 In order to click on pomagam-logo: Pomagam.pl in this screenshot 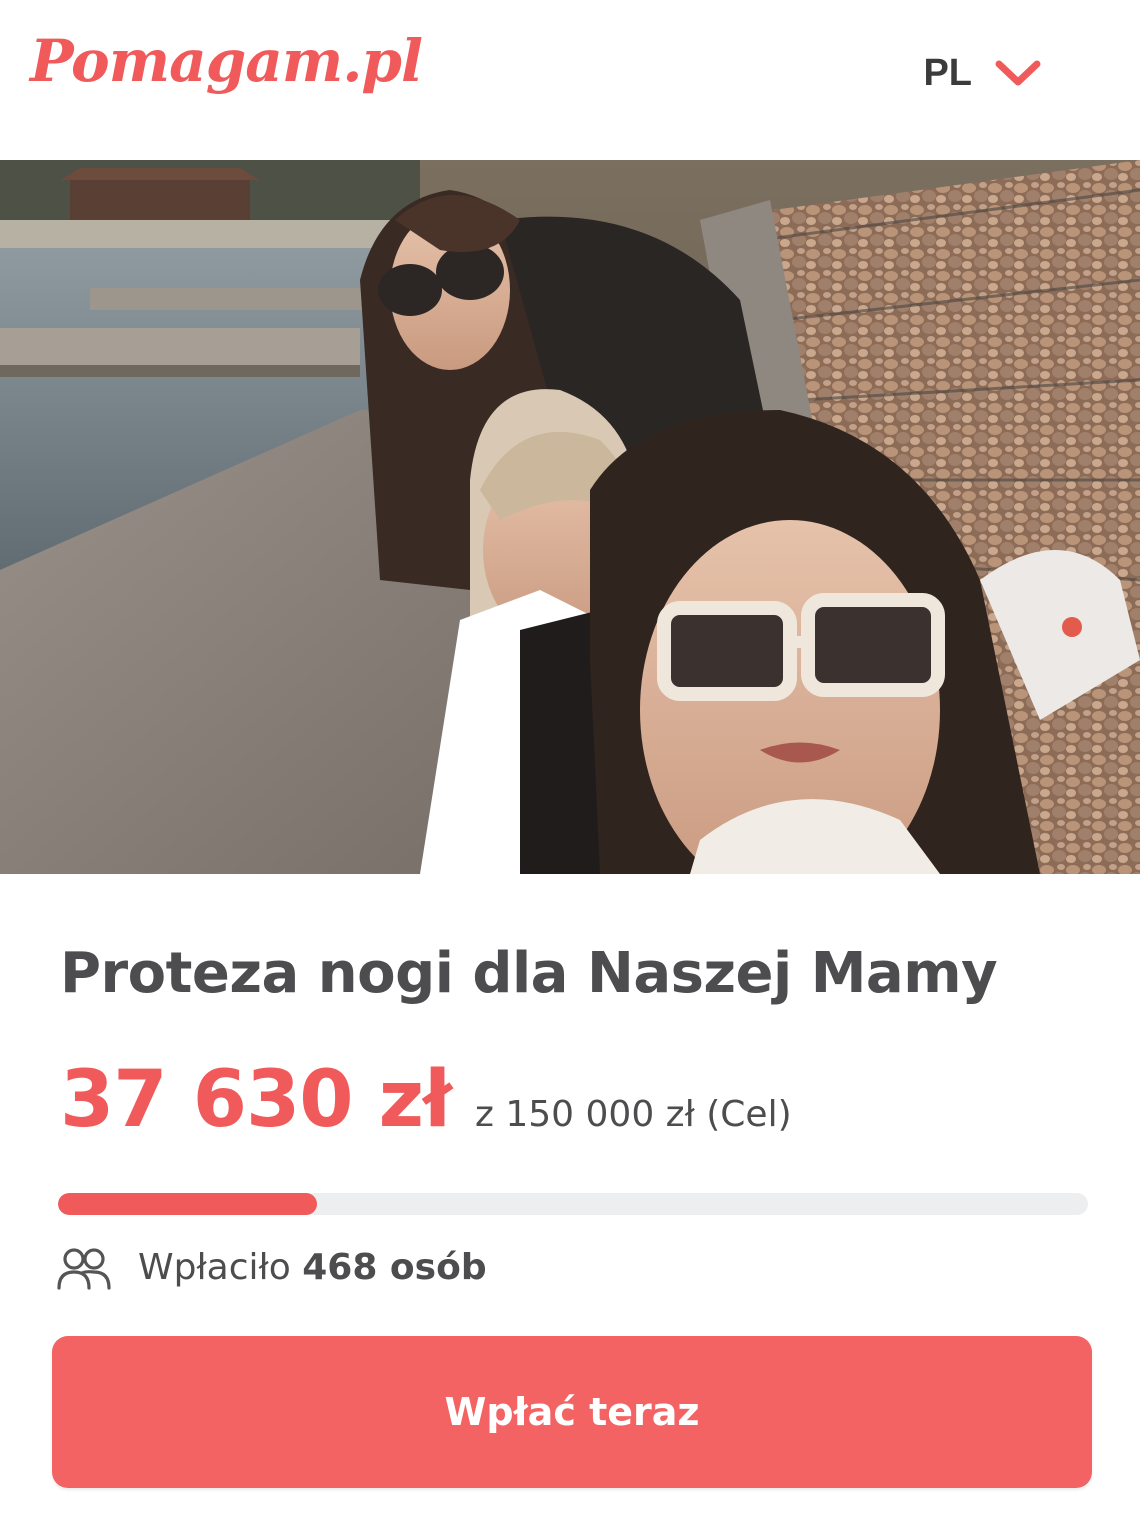, I will do `click(226, 61)`.